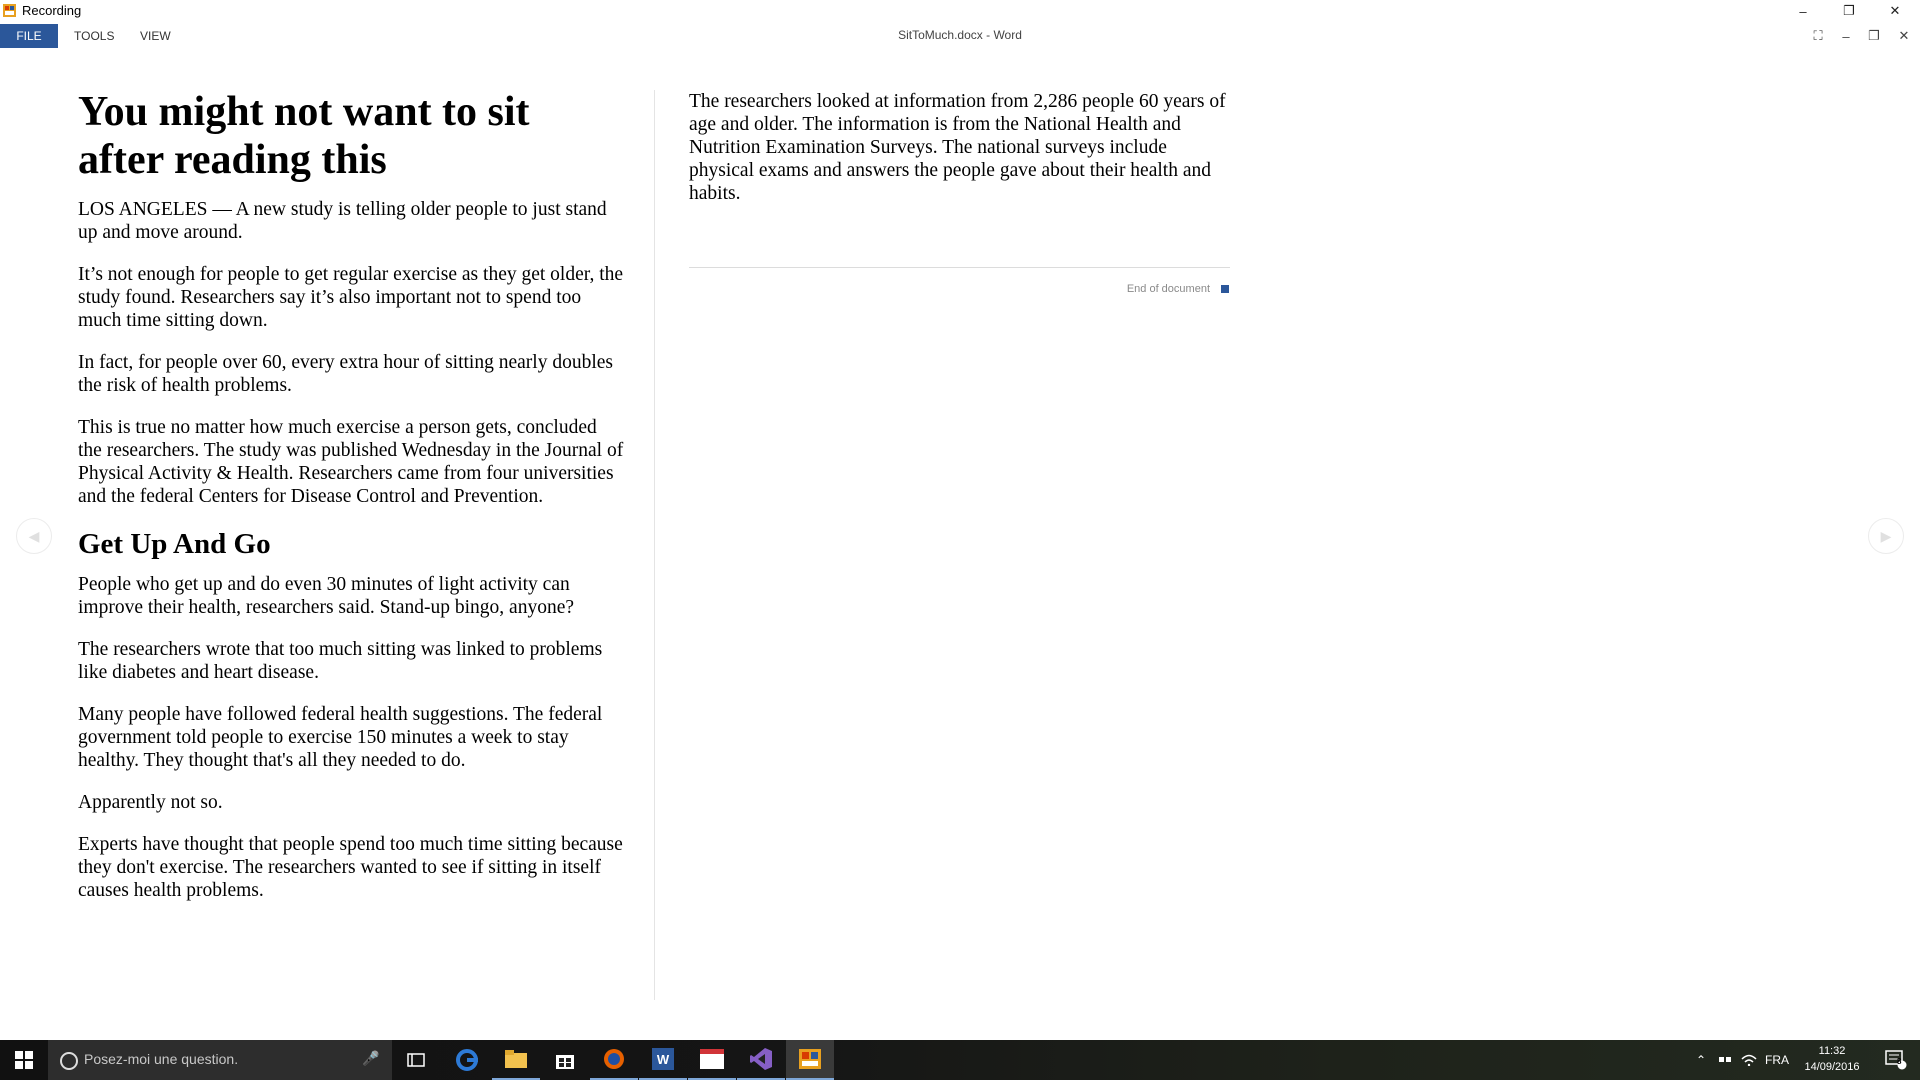 The width and height of the screenshot is (1920, 1080). Describe the element at coordinates (161, 1059) in the screenshot. I see `search-placeholder: Posez-moi une question.` at that location.